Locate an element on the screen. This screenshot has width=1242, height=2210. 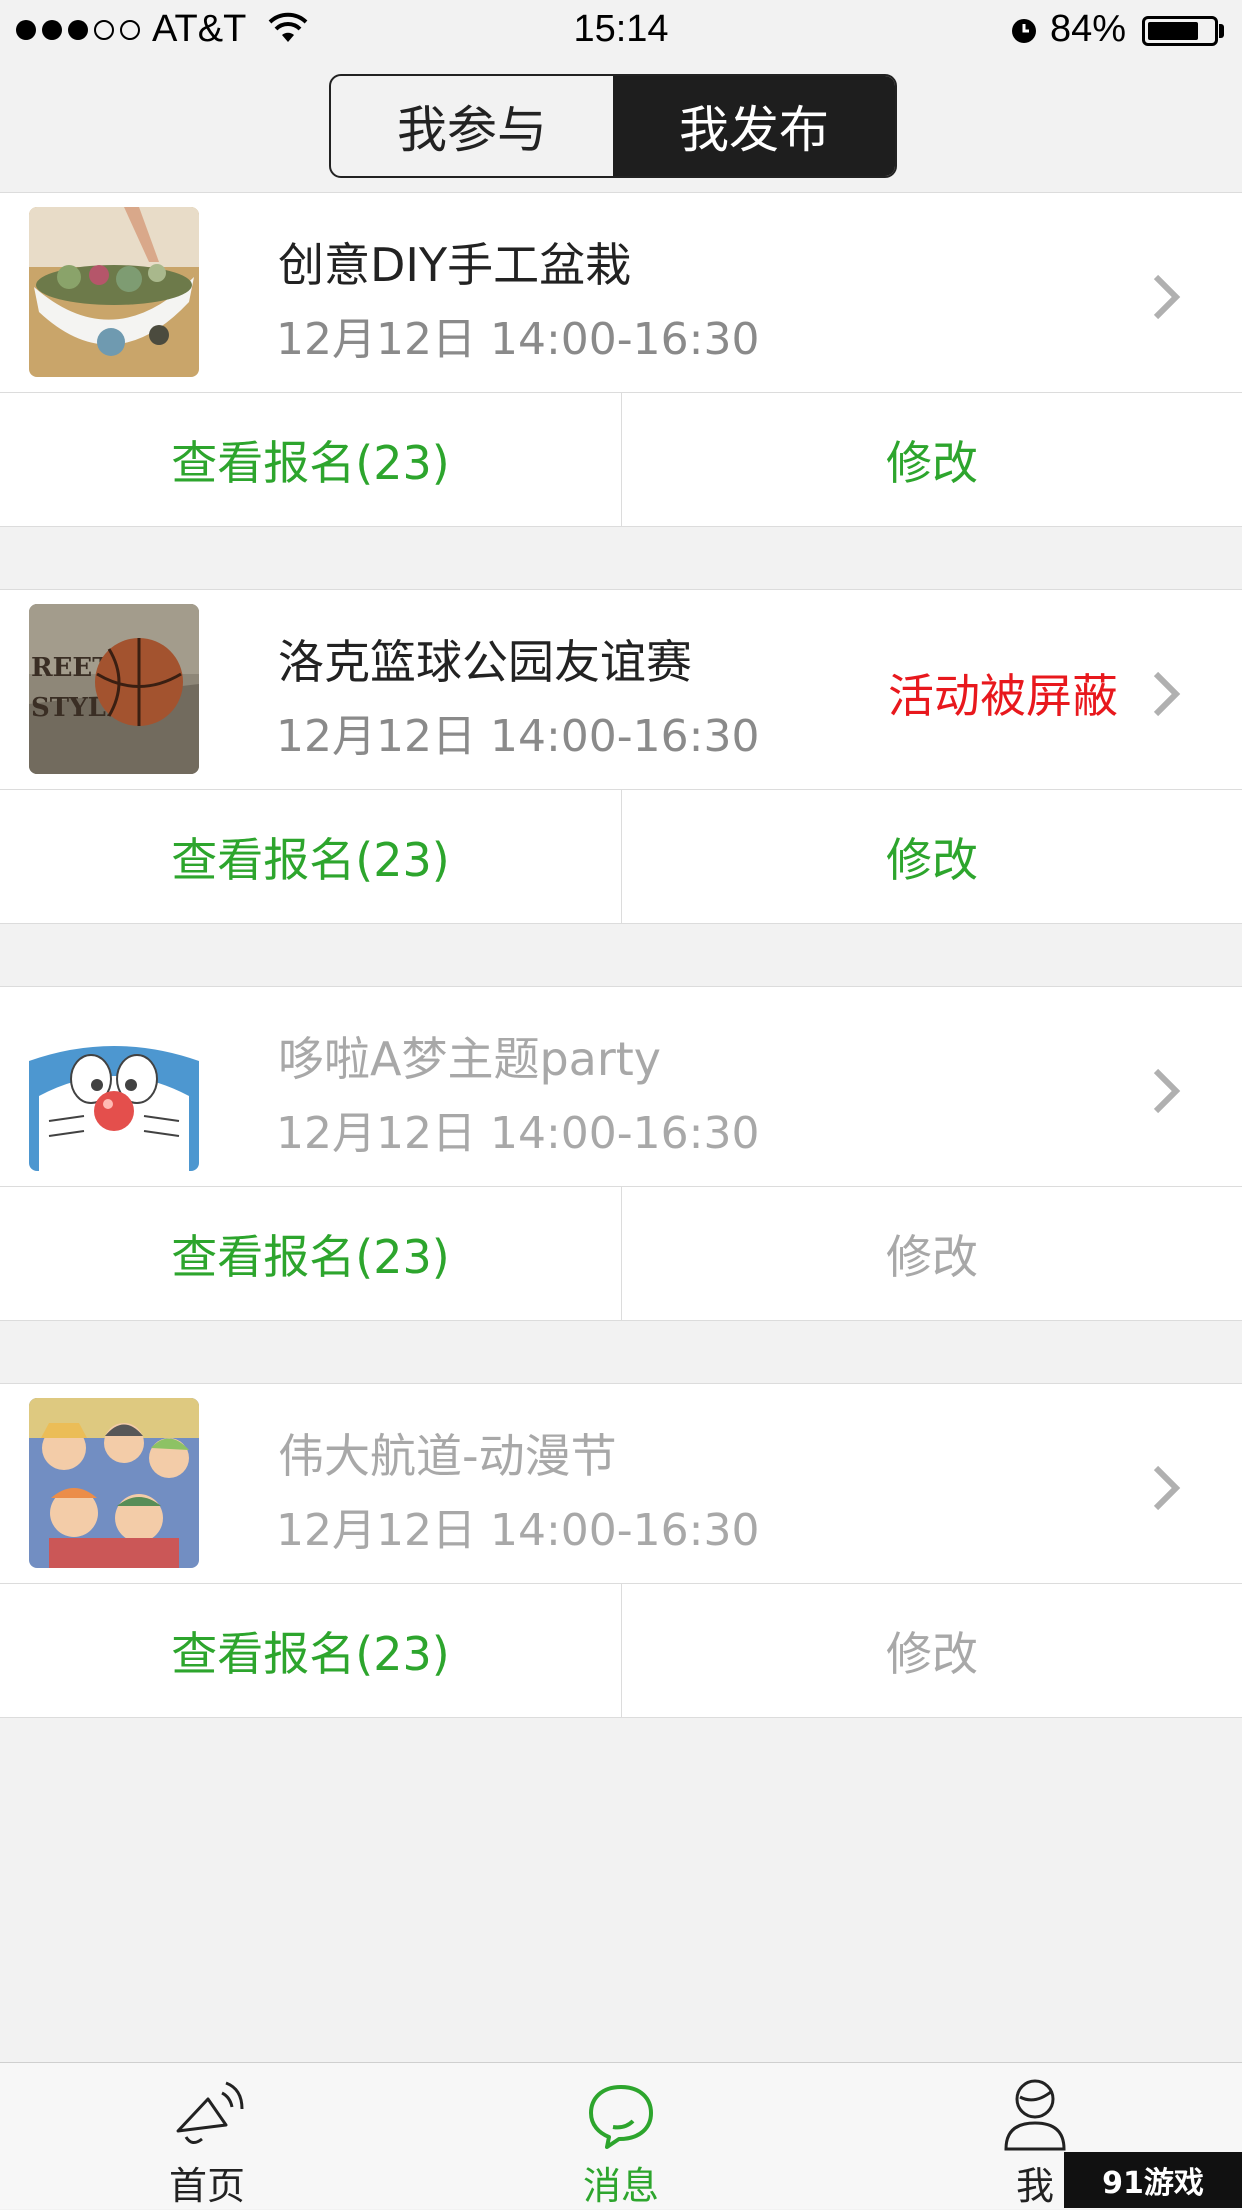
battery-percent: 84% is located at coordinates (1088, 29).